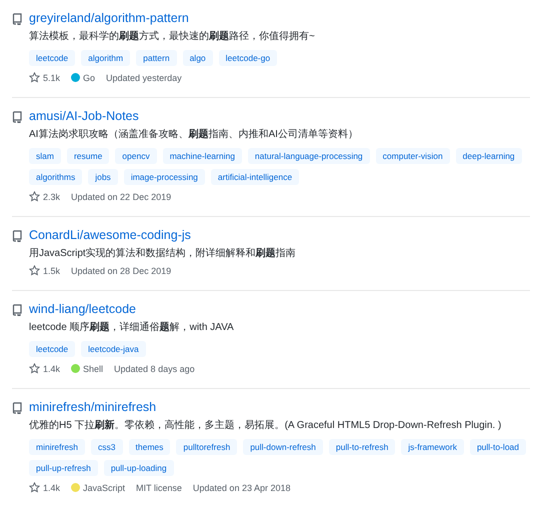 The width and height of the screenshot is (554, 523). What do you see at coordinates (89, 77) in the screenshot?
I see `language-label: Go` at bounding box center [89, 77].